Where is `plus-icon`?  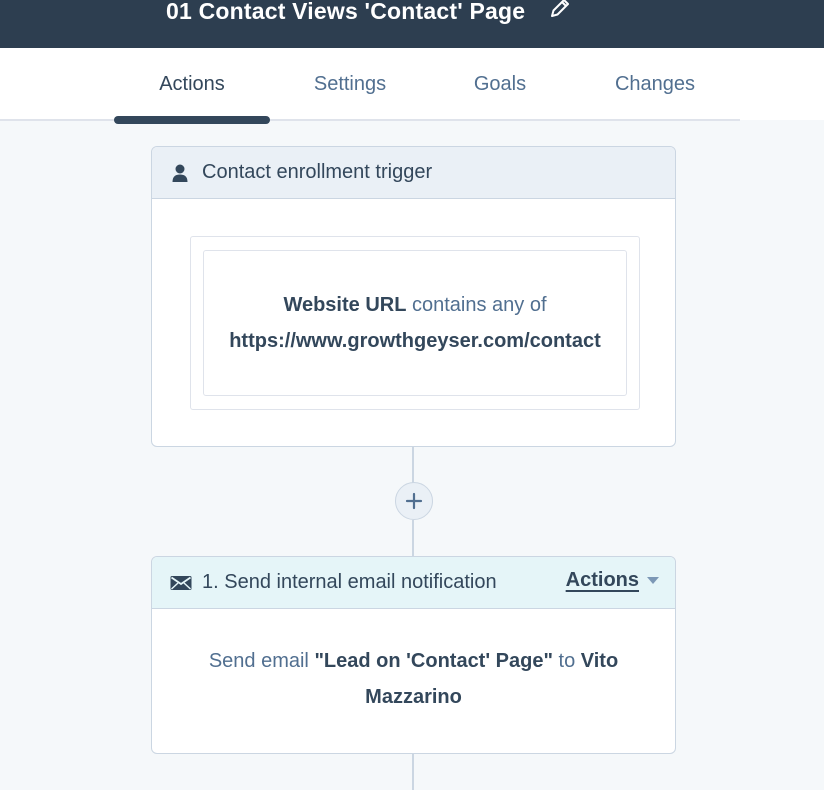 plus-icon is located at coordinates (414, 501).